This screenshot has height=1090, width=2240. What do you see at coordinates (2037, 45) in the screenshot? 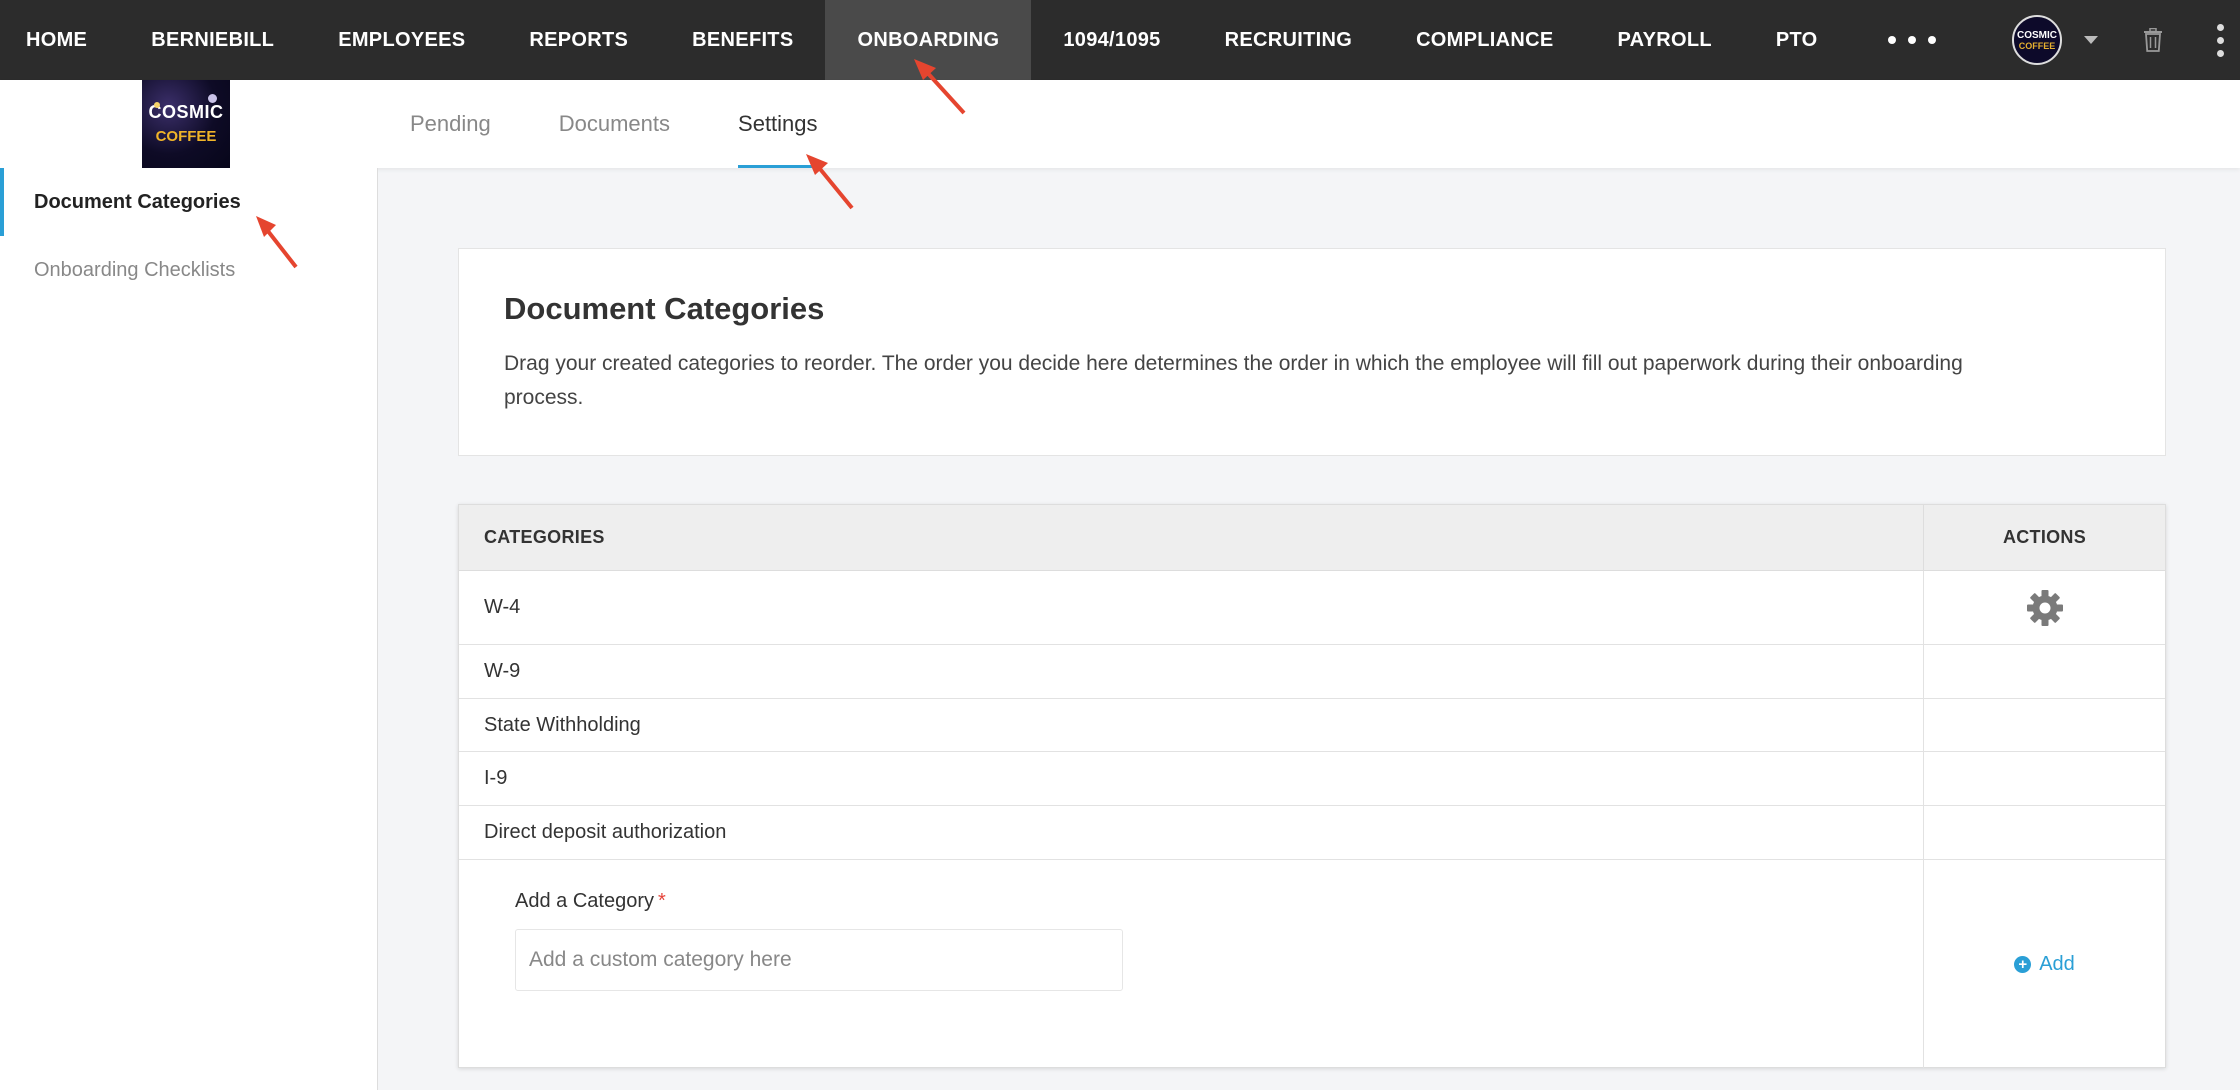
I see `avatar-line2: COFFEE` at bounding box center [2037, 45].